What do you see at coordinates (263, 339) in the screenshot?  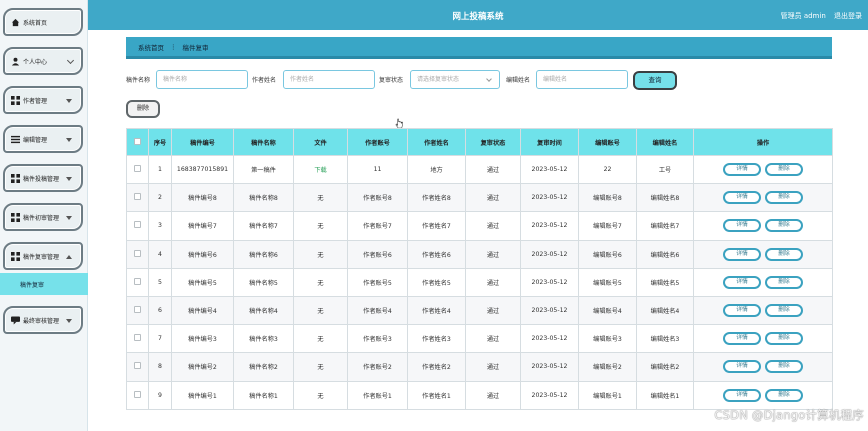 I see `table-cell: 稿件名称3` at bounding box center [263, 339].